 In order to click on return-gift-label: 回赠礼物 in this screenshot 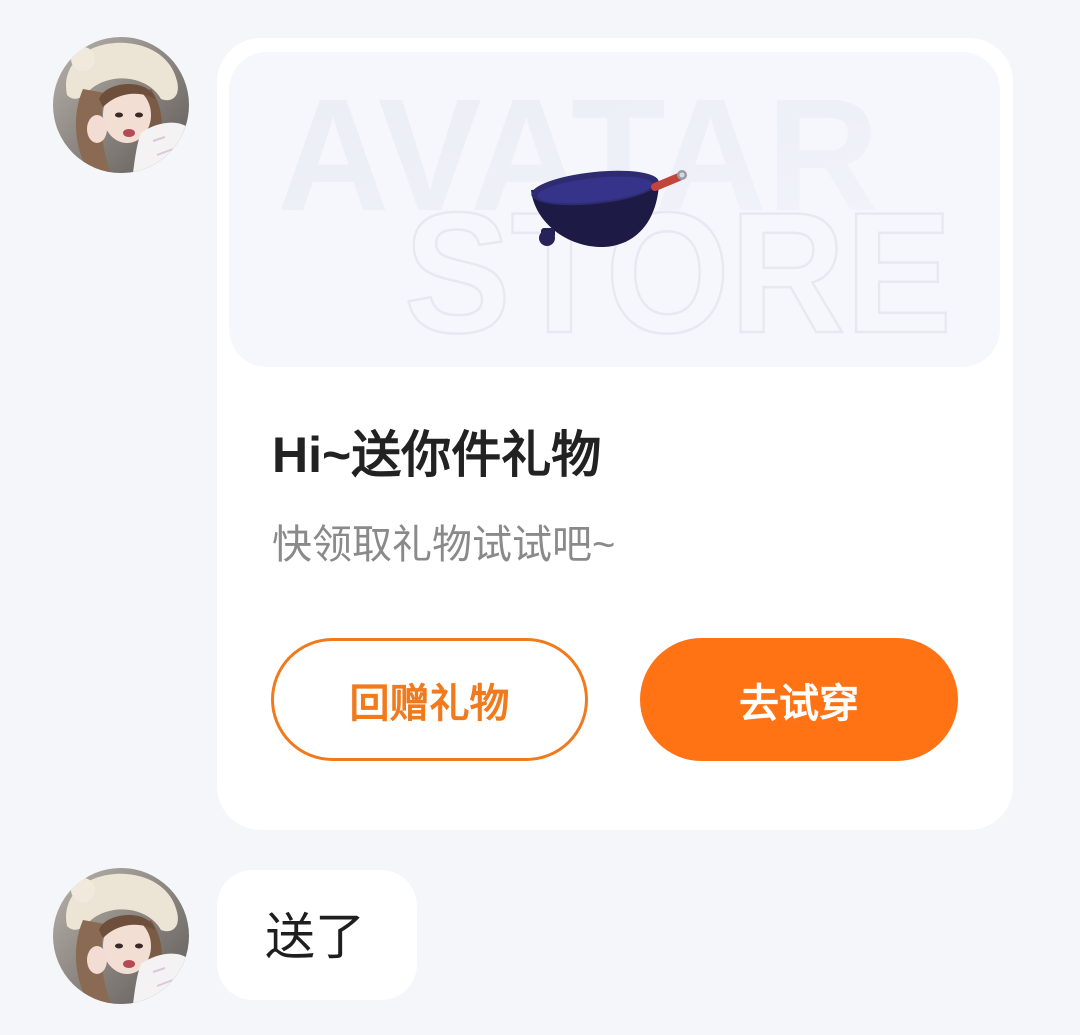, I will do `click(429, 703)`.